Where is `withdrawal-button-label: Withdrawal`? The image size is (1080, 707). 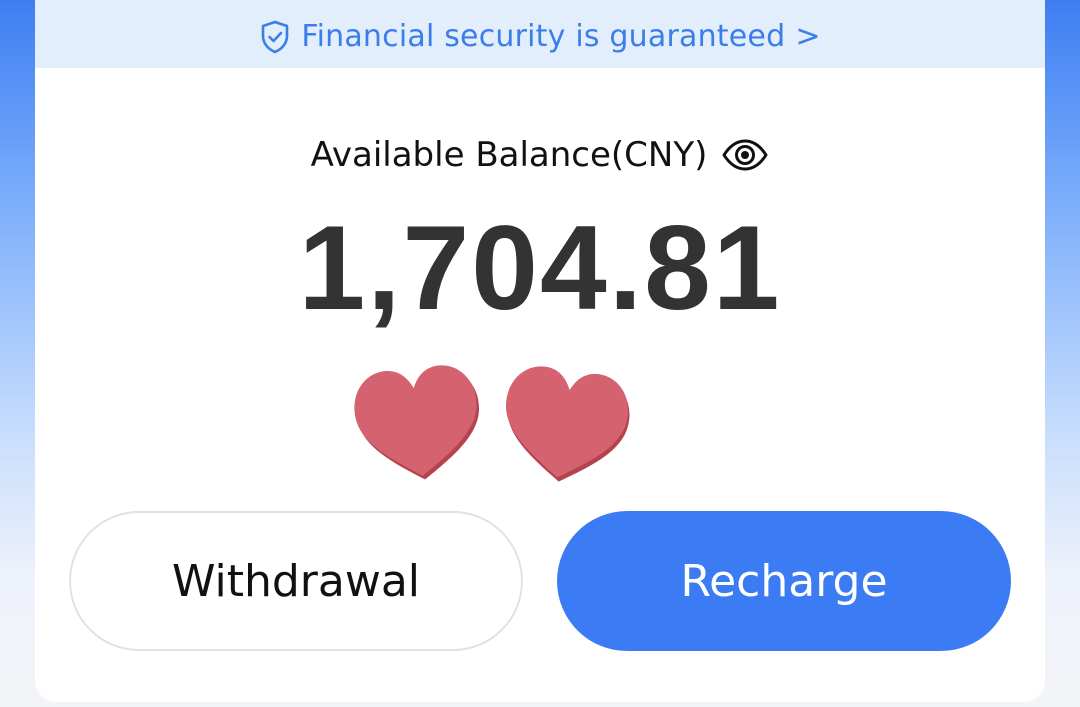
withdrawal-button-label: Withdrawal is located at coordinates (296, 581).